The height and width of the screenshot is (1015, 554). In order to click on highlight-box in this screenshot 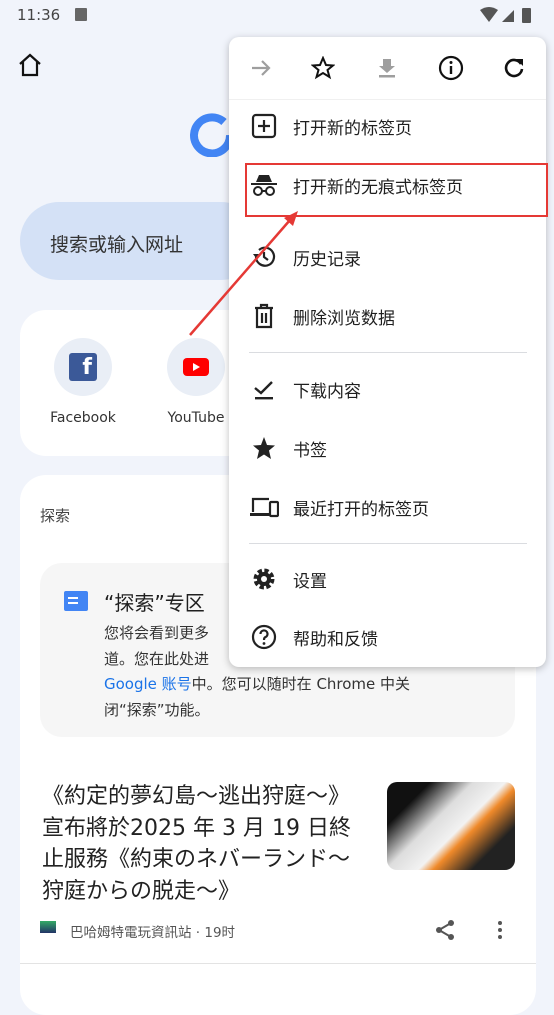, I will do `click(396, 190)`.